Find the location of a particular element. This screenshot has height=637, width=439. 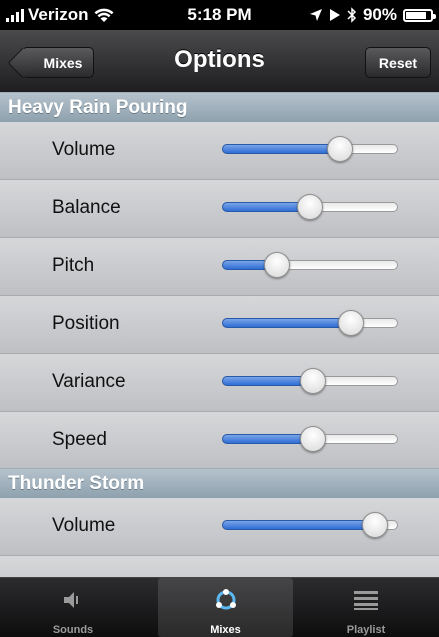

status-bar: Verizon 5:18 PM 90% is located at coordinates (219, 15).